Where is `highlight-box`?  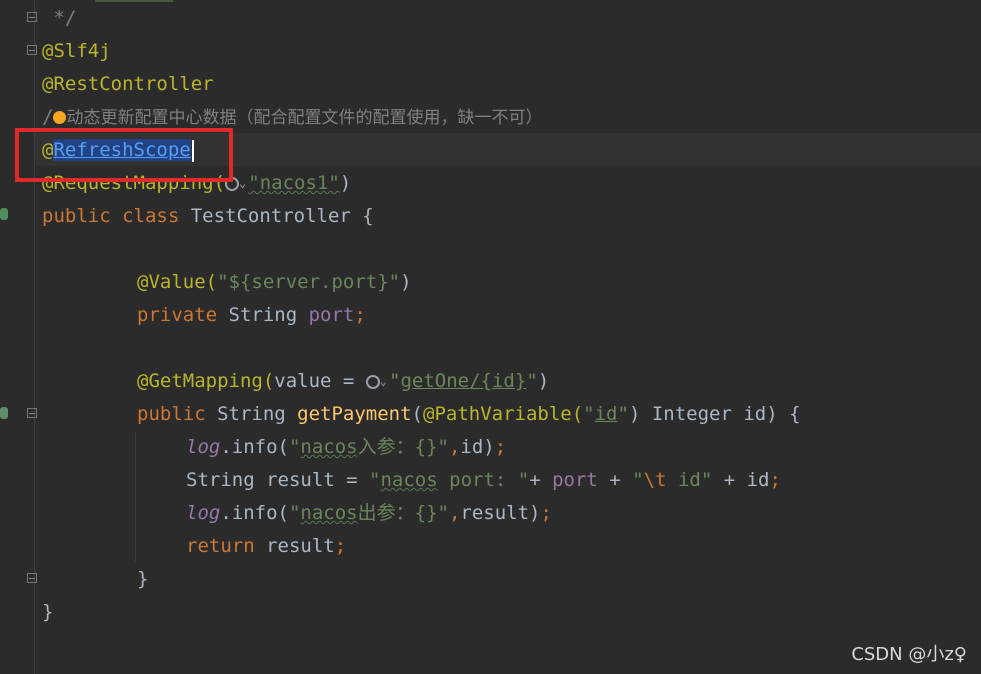
highlight-box is located at coordinates (124, 155).